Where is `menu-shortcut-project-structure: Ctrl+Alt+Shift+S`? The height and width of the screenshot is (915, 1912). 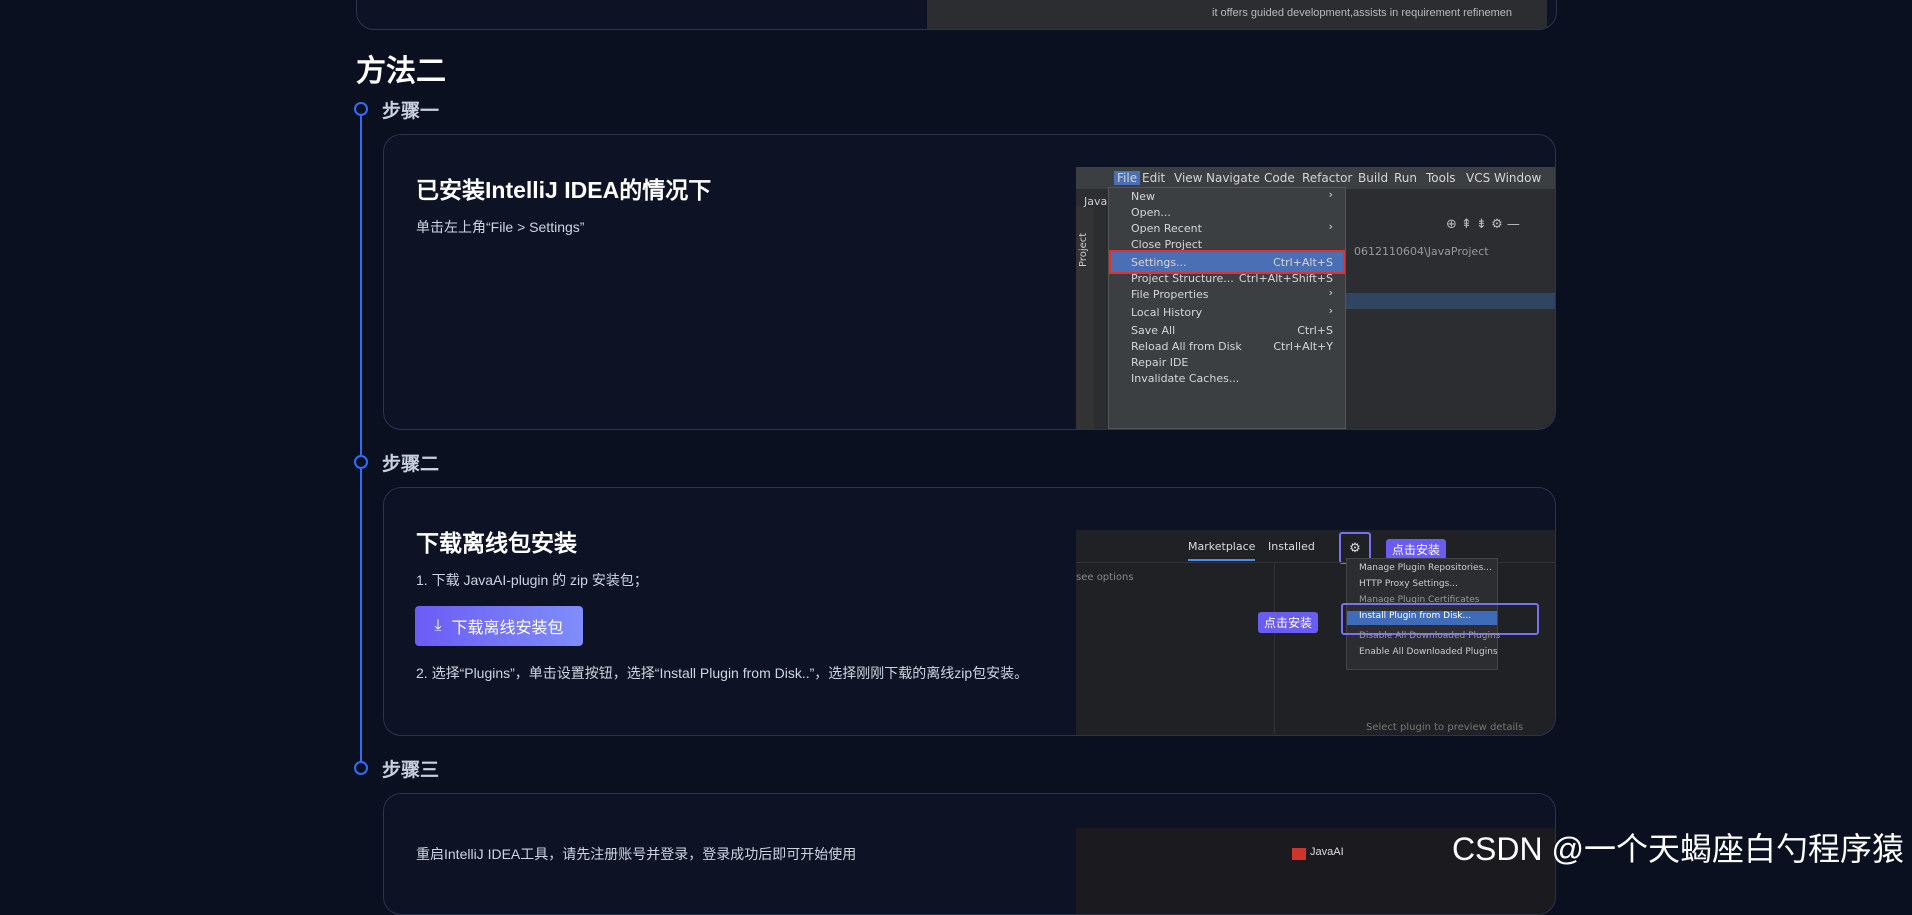 menu-shortcut-project-structure: Ctrl+Alt+Shift+S is located at coordinates (1285, 278).